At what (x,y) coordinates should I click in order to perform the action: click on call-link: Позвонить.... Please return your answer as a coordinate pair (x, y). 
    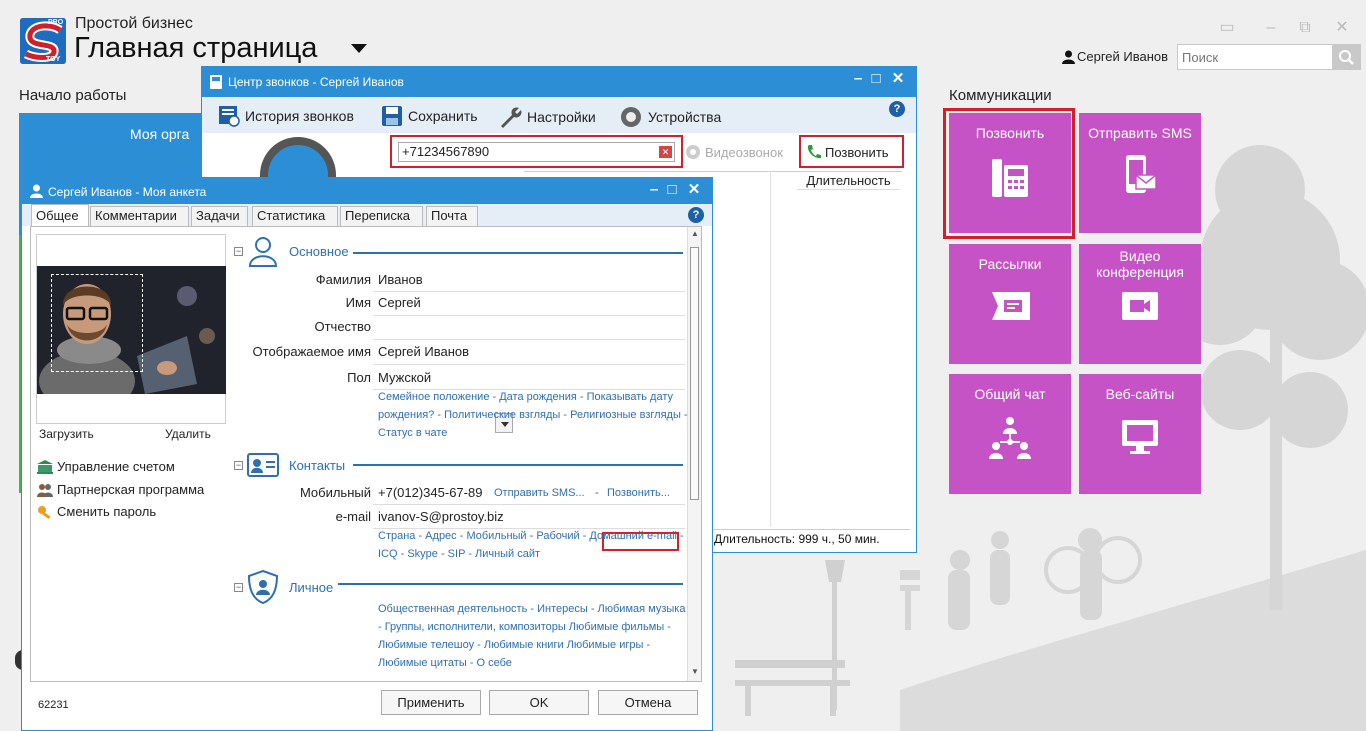
    Looking at the image, I should click on (638, 493).